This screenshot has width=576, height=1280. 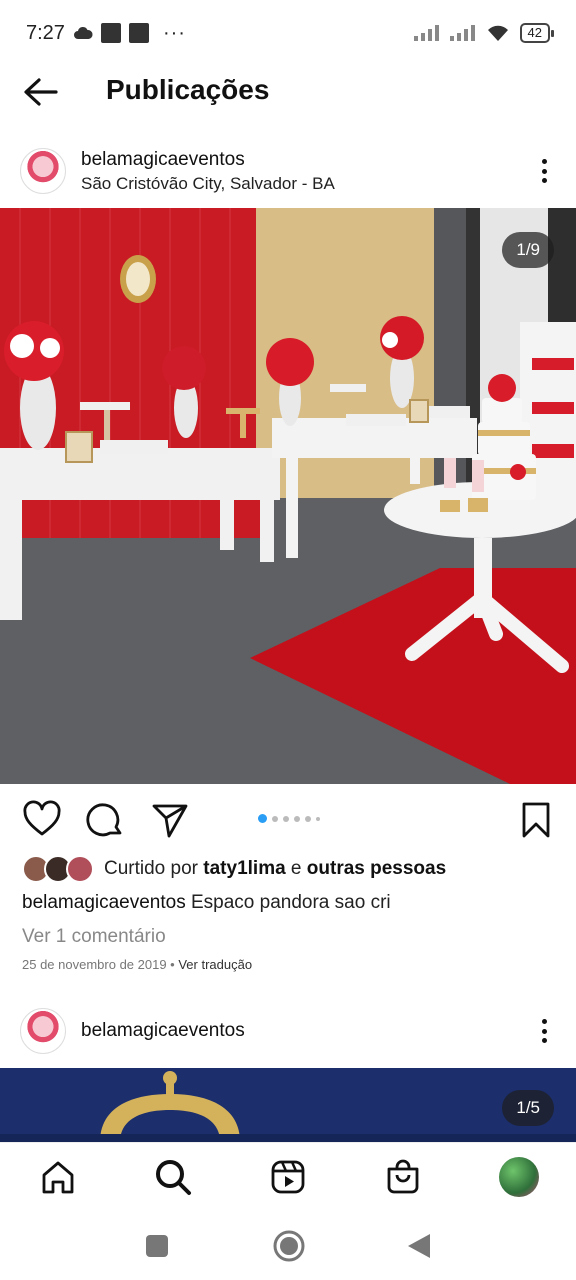 I want to click on carousel-dots, so click(x=289, y=818).